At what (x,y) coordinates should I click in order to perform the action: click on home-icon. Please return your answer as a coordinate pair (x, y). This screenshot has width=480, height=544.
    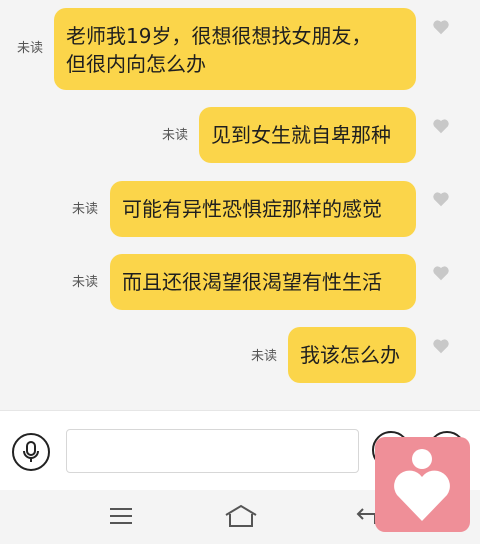
    Looking at the image, I should click on (241, 516).